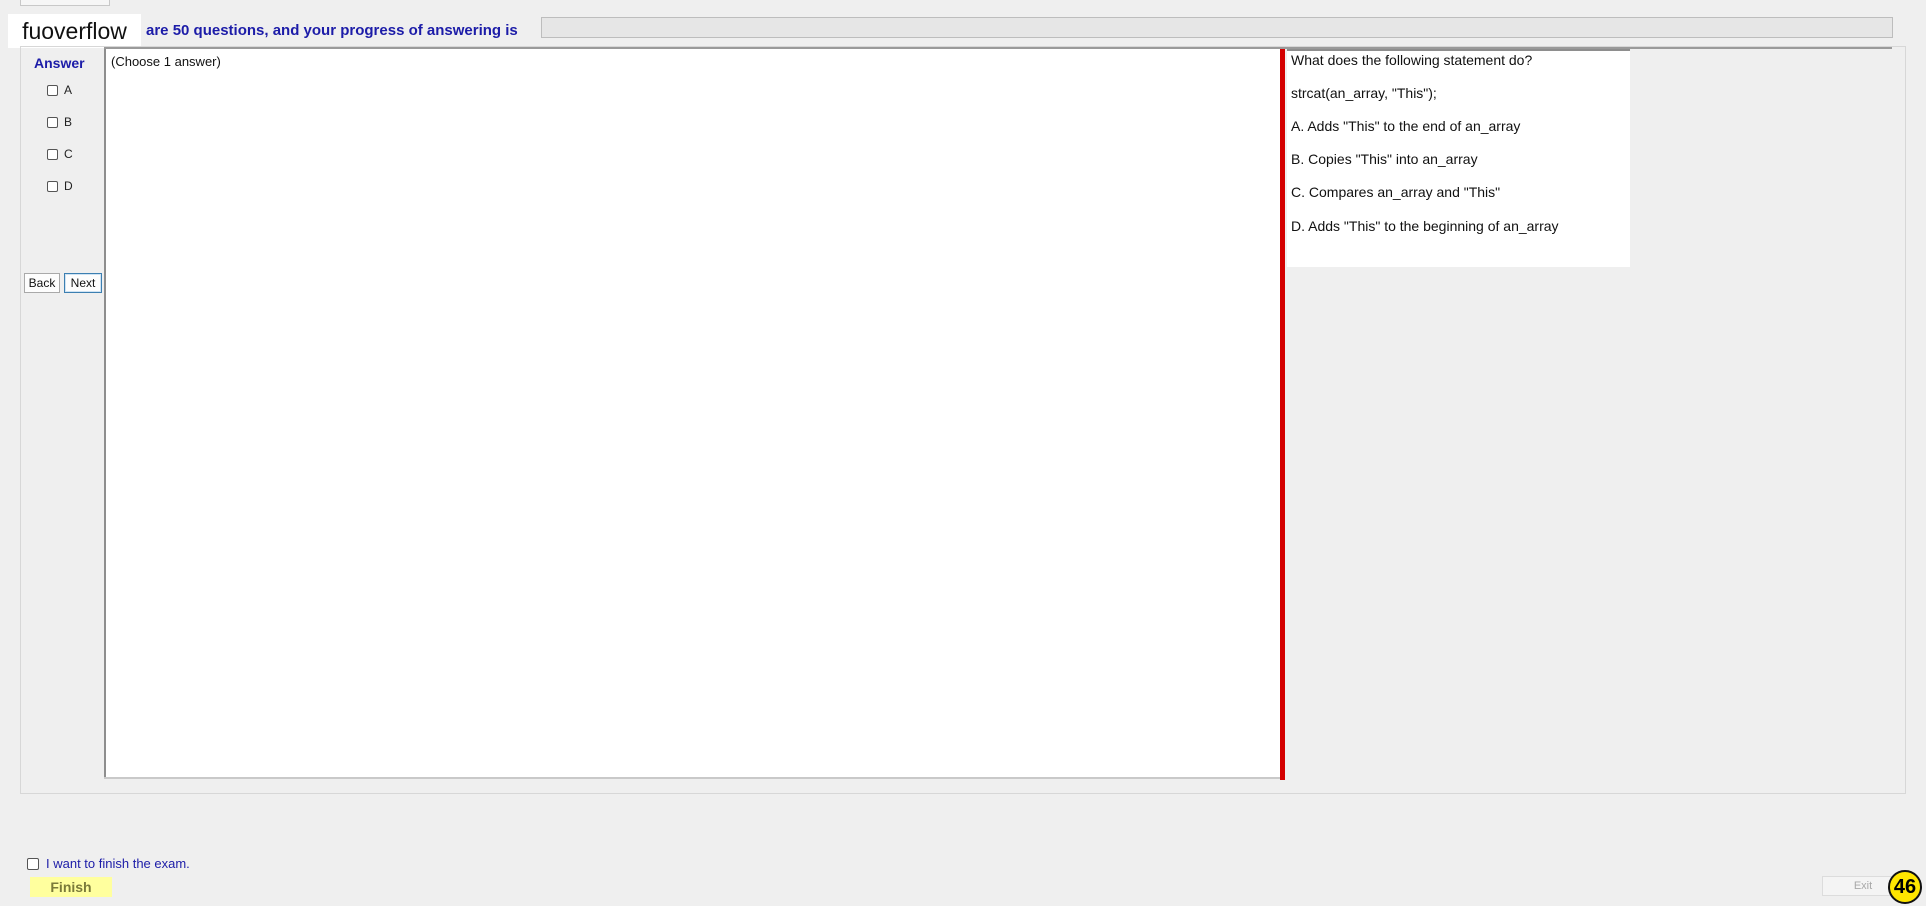 The image size is (1926, 906). What do you see at coordinates (68, 122) in the screenshot?
I see `option-b-label: B` at bounding box center [68, 122].